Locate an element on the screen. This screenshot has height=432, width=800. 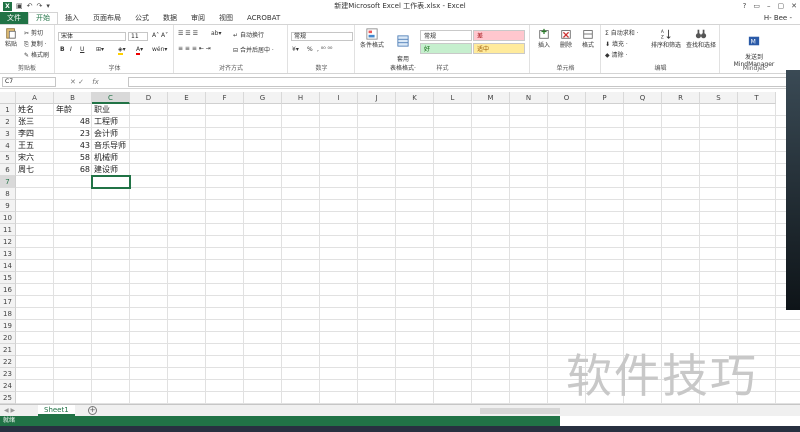
row-header-15: 15 is located at coordinates (8, 278).